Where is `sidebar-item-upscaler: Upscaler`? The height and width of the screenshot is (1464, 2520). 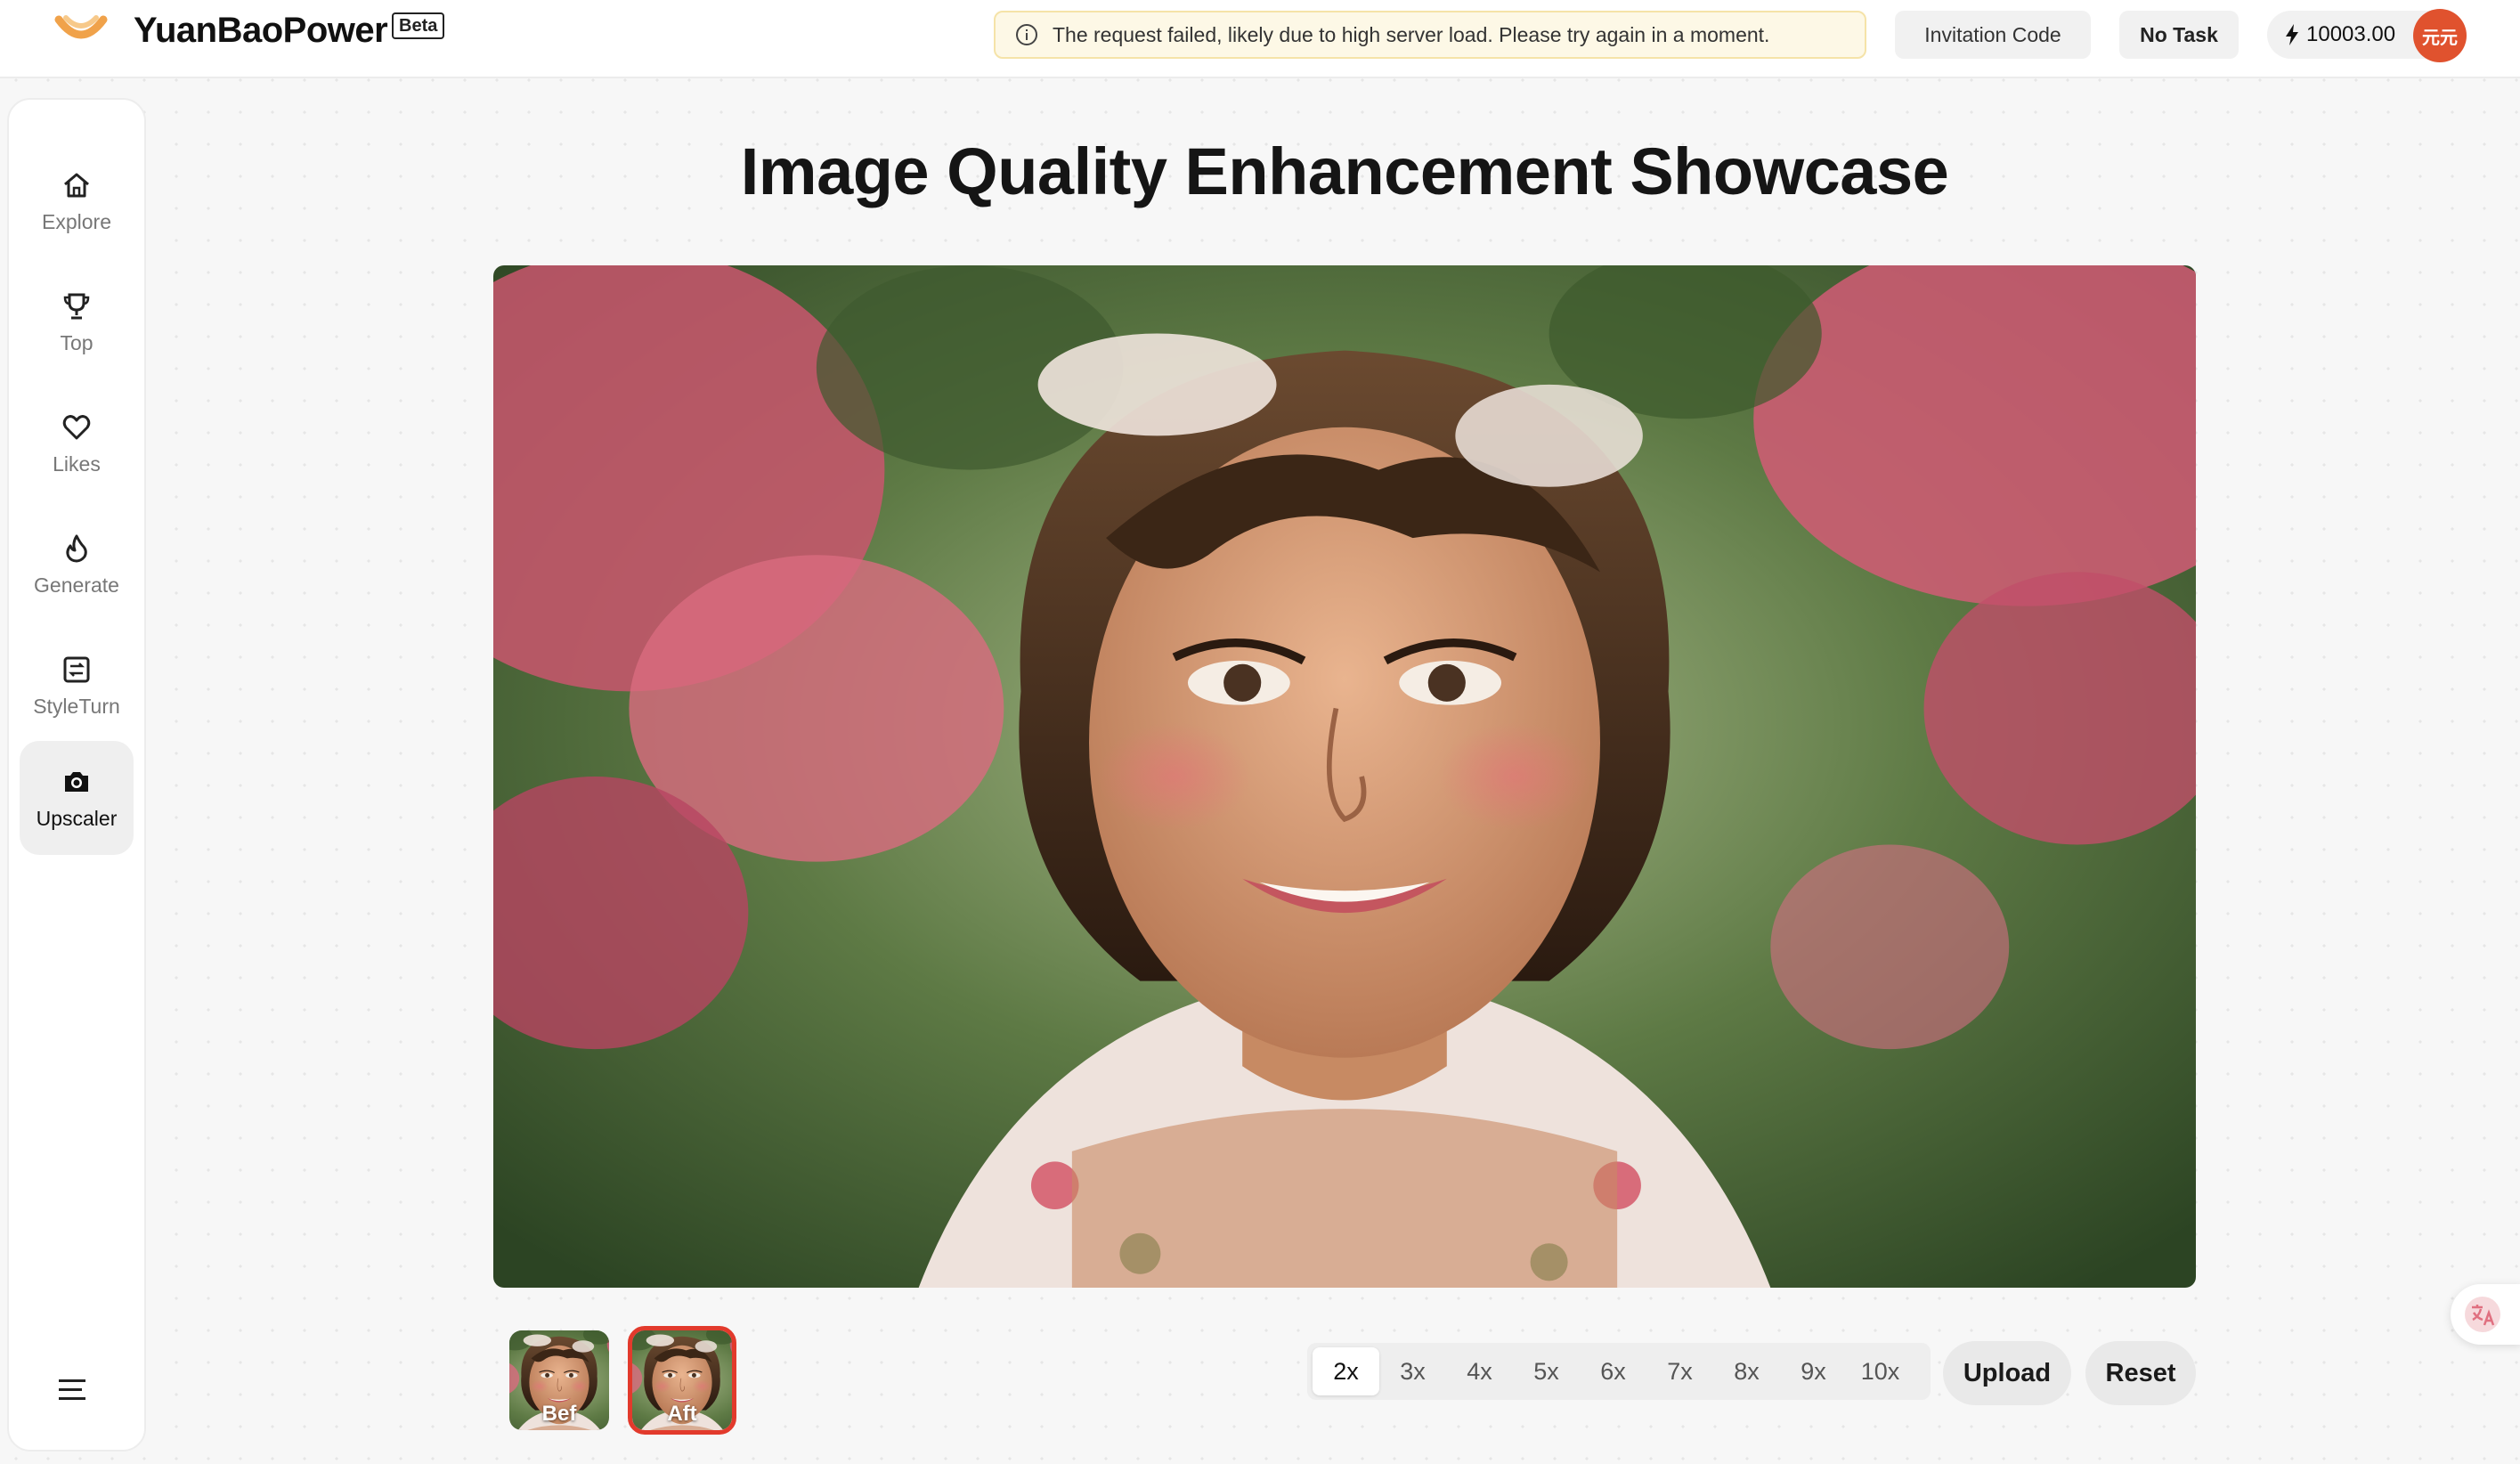 sidebar-item-upscaler: Upscaler is located at coordinates (77, 798).